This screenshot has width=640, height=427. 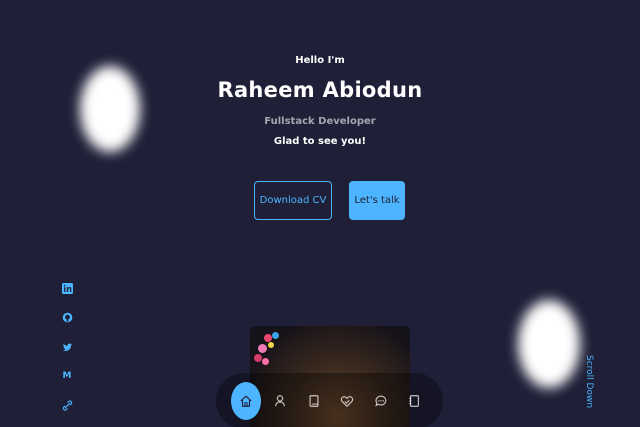 What do you see at coordinates (314, 401) in the screenshot?
I see `nav-book-icon` at bounding box center [314, 401].